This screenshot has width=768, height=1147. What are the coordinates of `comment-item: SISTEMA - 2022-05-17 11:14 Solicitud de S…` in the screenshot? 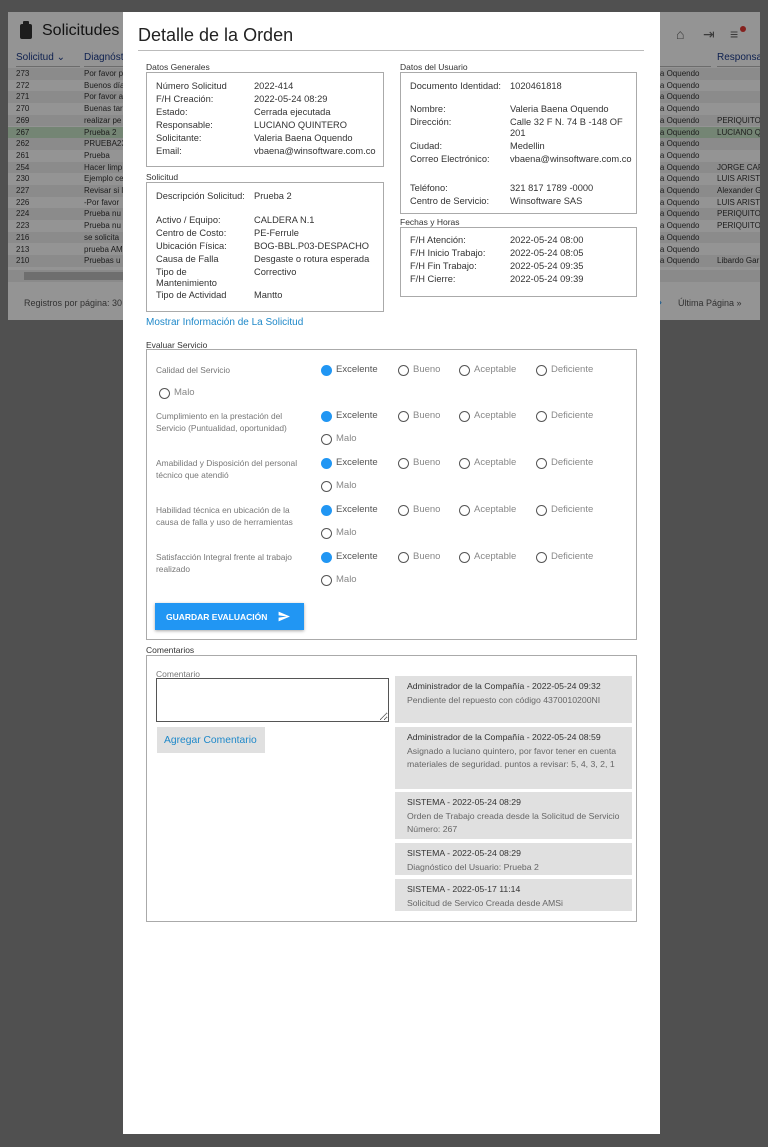 It's located at (513, 895).